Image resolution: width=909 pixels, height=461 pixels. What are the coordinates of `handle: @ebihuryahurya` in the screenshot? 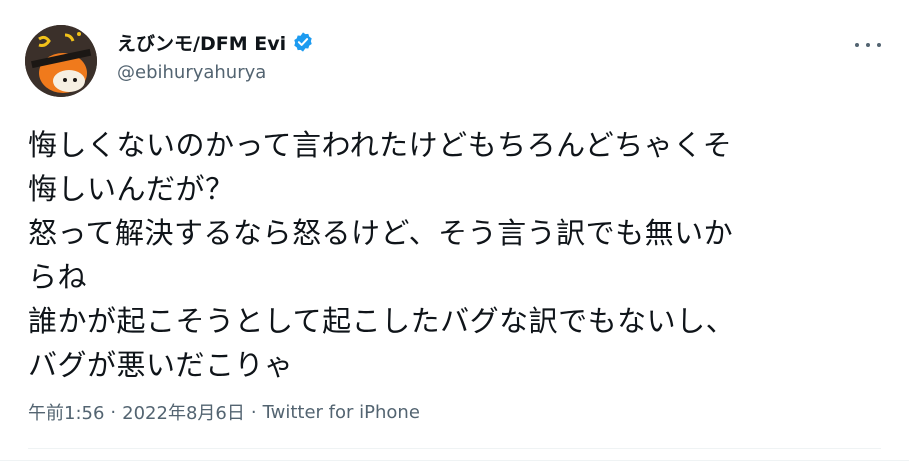 It's located at (215, 72).